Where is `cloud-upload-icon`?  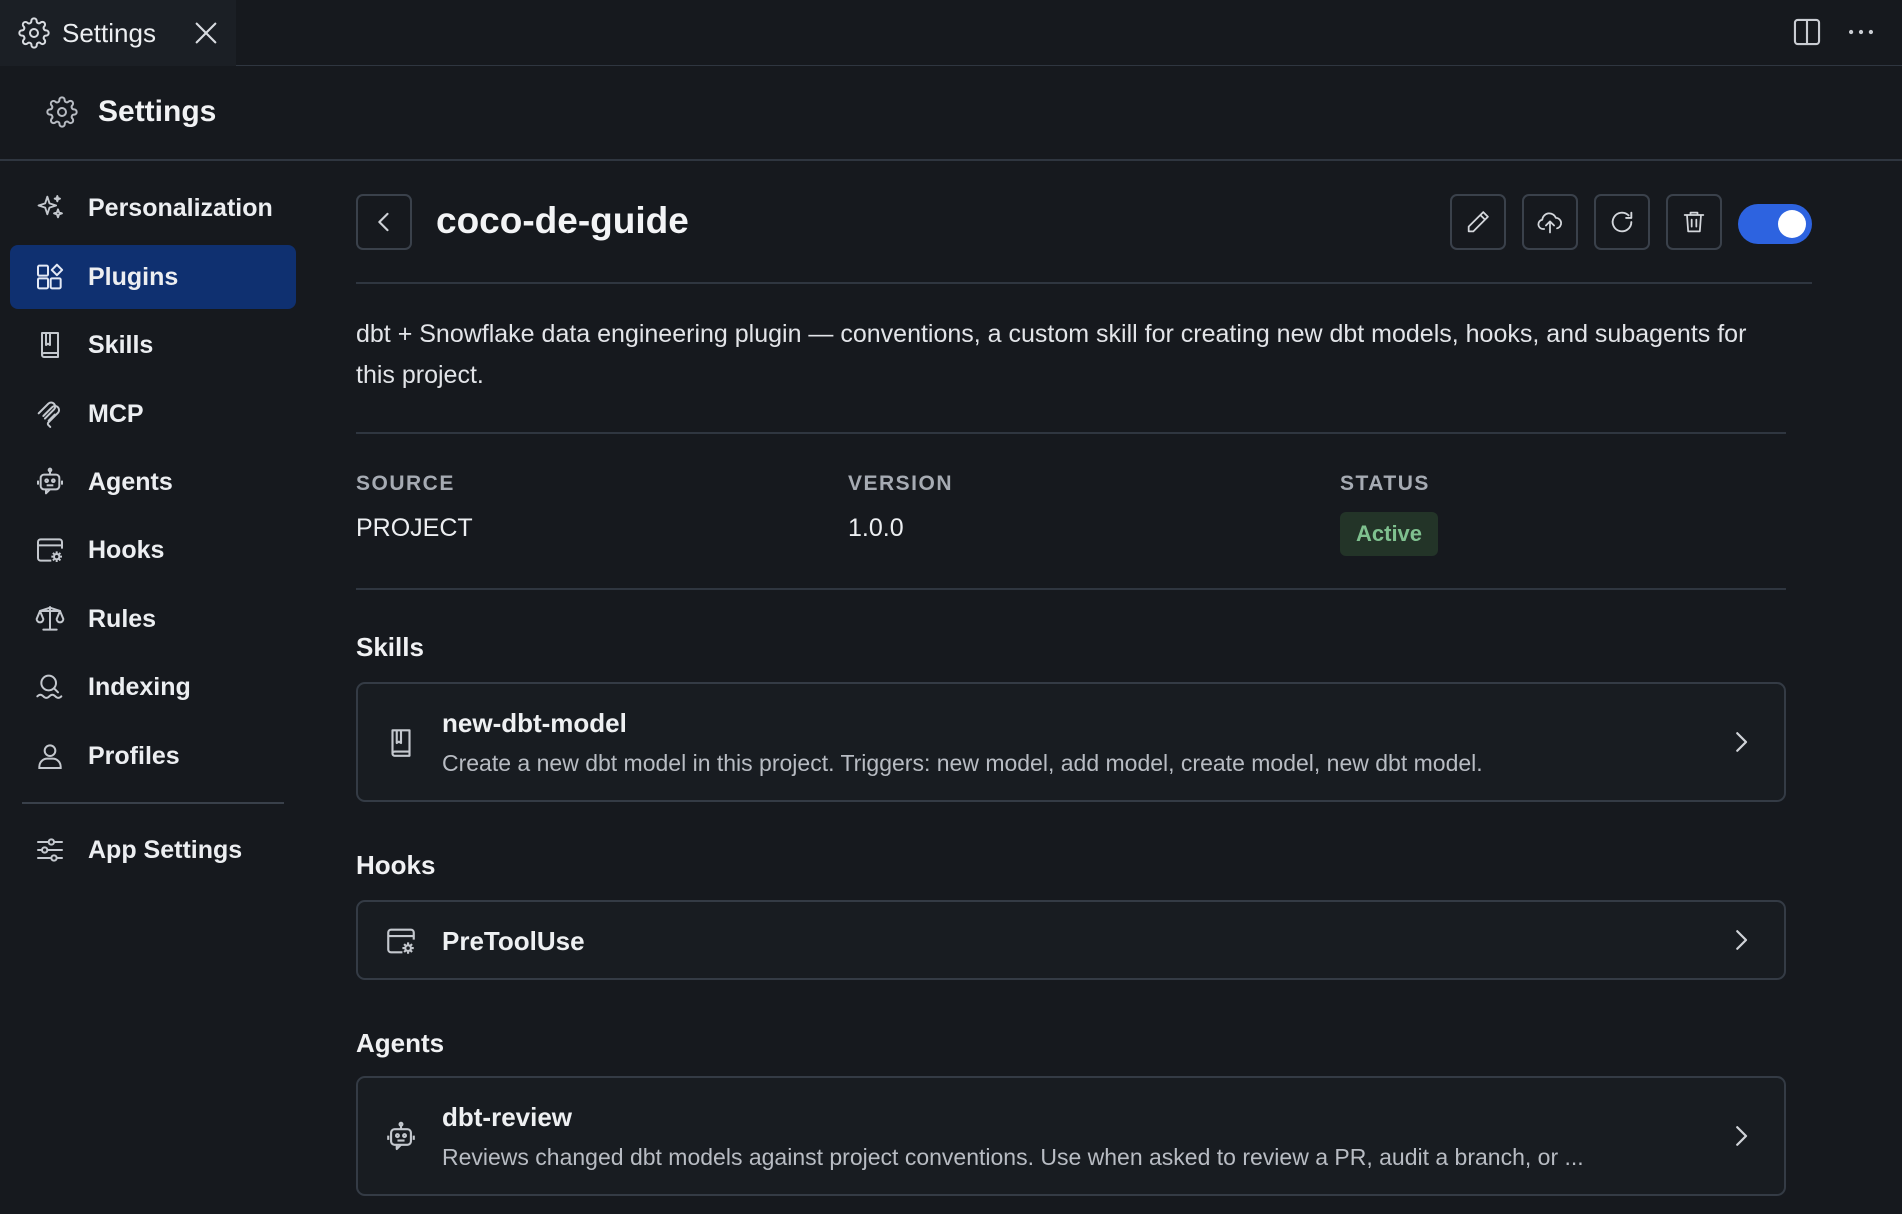 cloud-upload-icon is located at coordinates (1550, 222).